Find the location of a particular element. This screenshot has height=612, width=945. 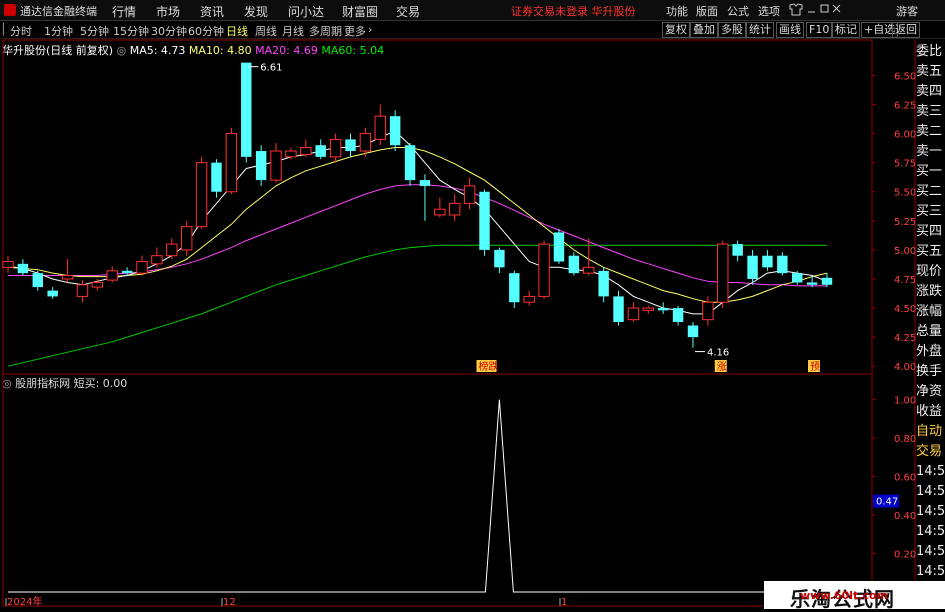

side-panel-item: 净资 is located at coordinates (929, 391).